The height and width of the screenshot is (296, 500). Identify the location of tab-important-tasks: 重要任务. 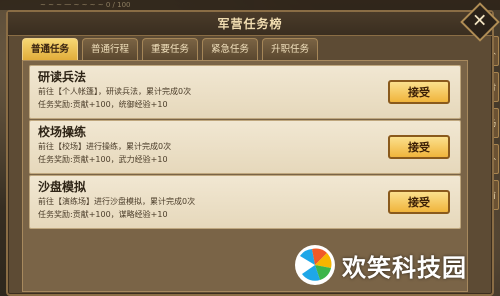
(170, 49).